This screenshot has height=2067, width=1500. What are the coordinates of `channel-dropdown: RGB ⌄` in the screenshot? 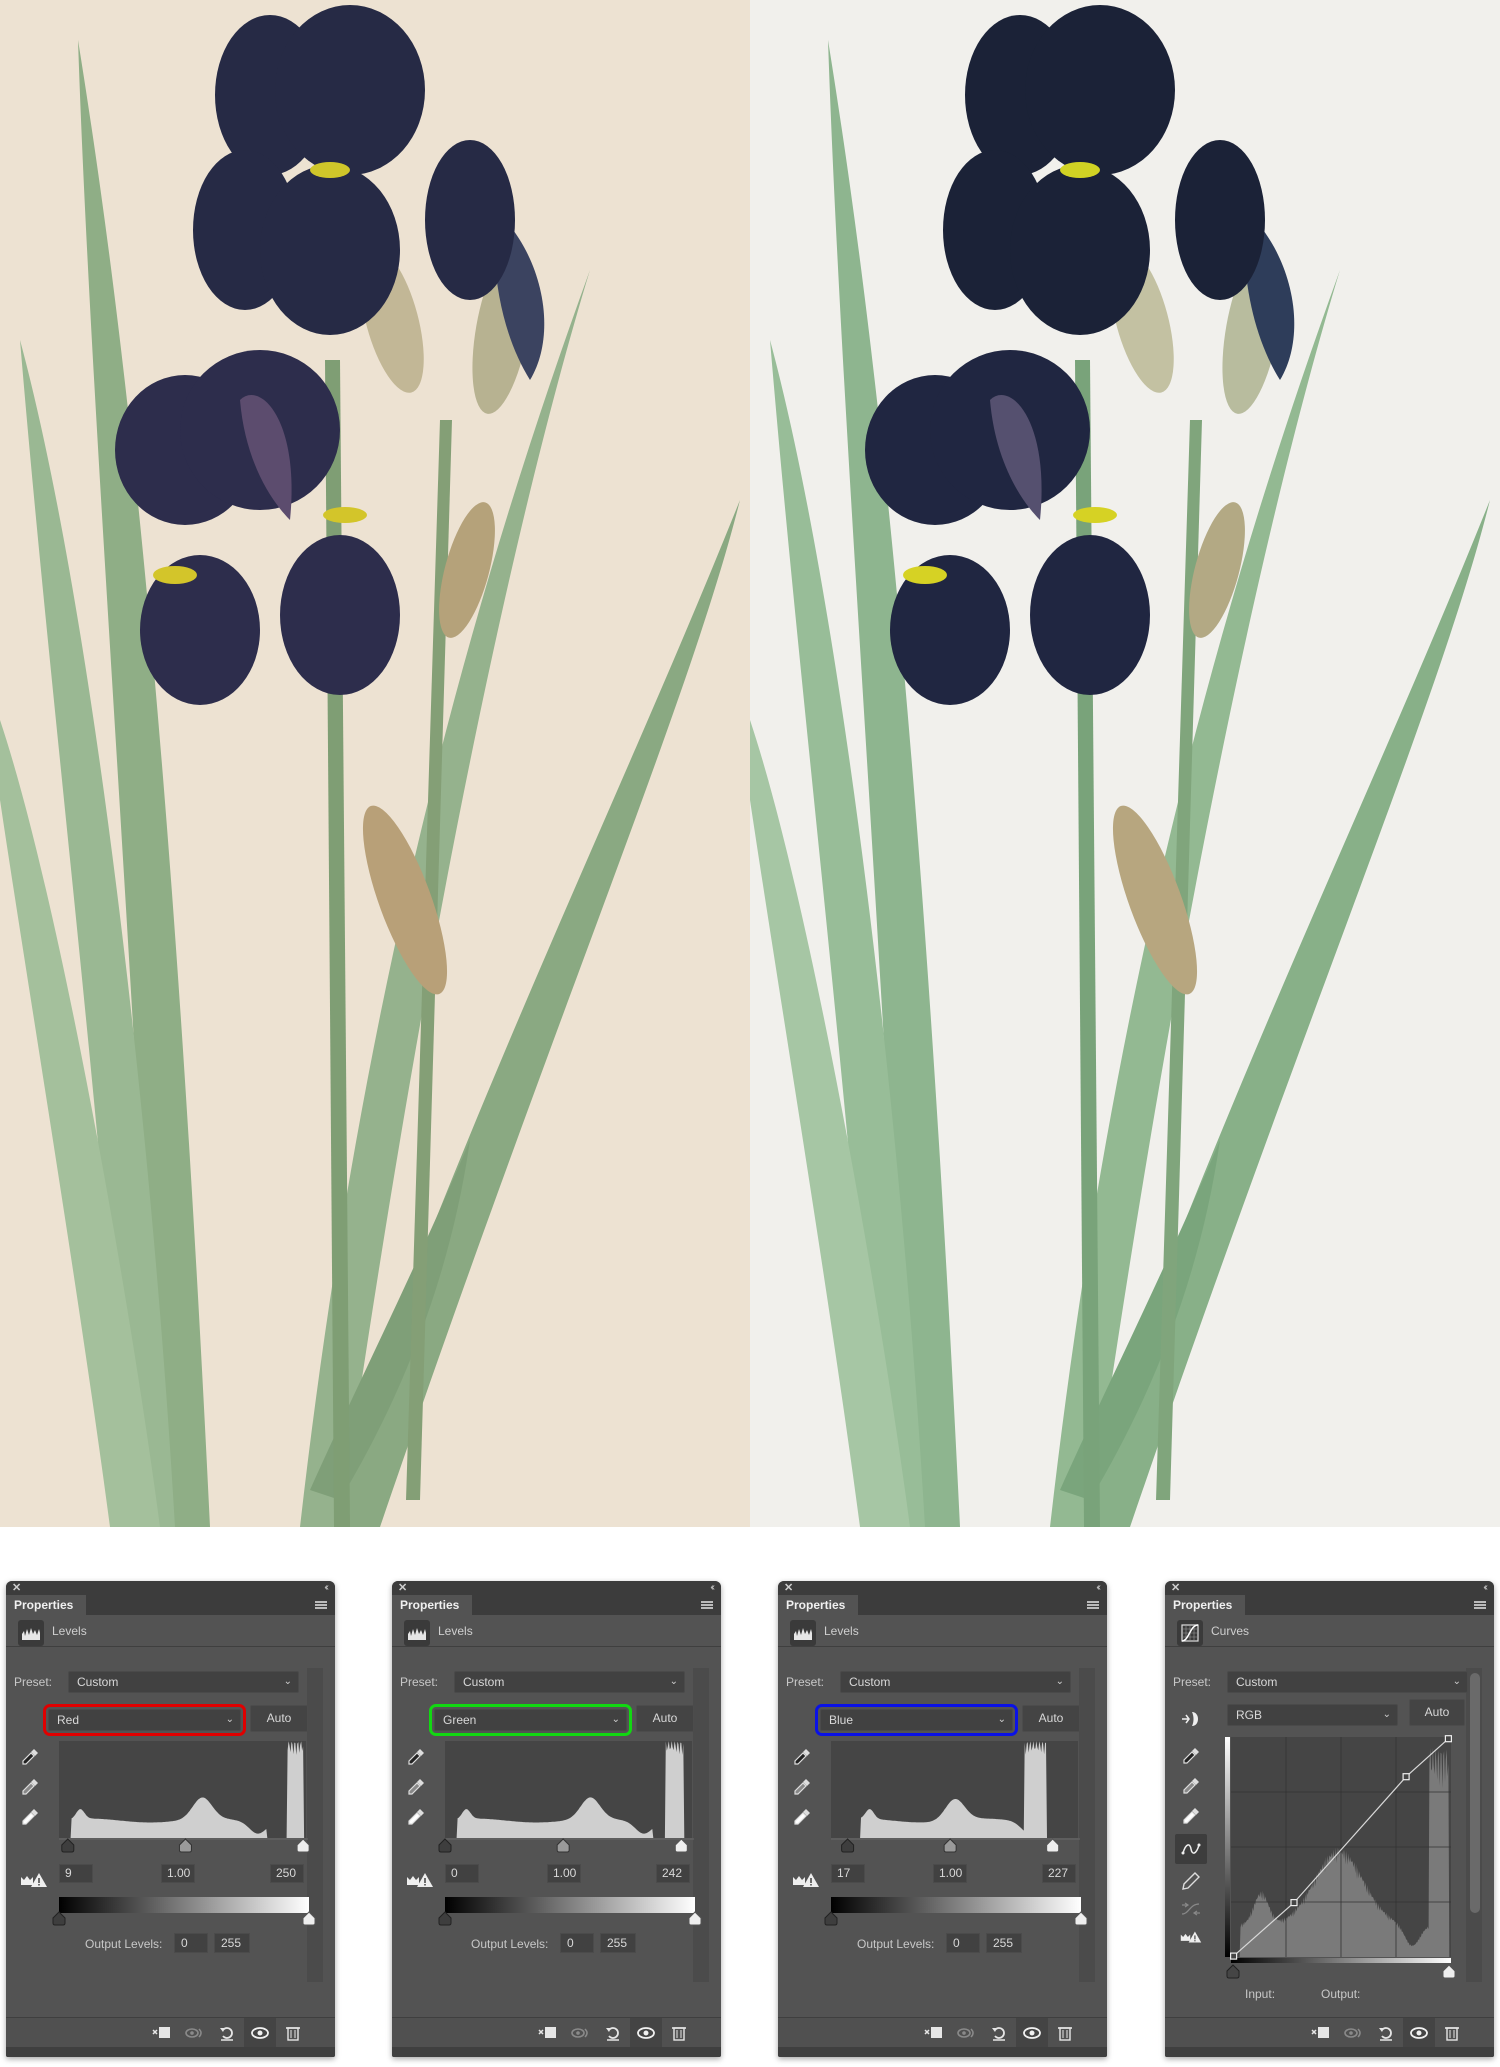 It's located at (1312, 1715).